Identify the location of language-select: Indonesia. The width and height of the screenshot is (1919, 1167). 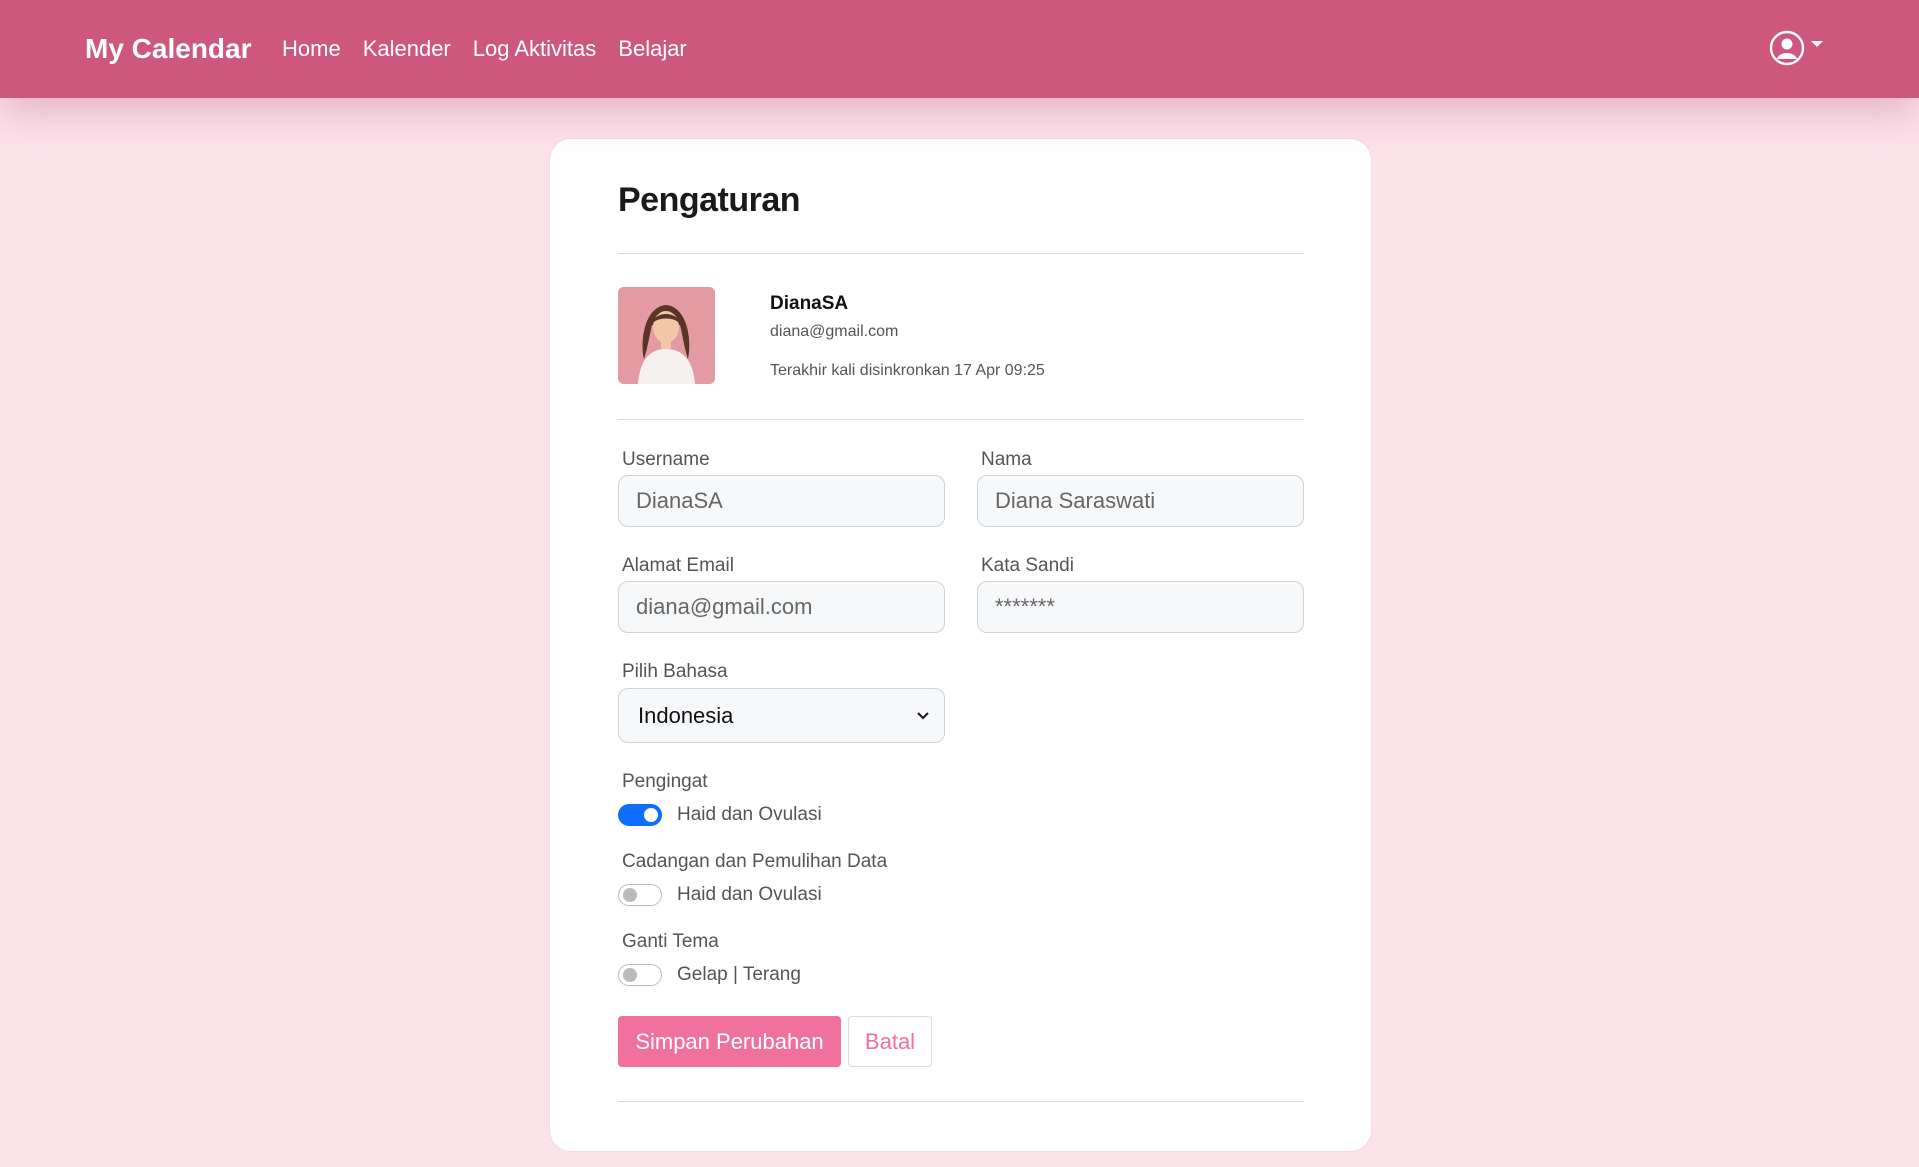
(781, 715).